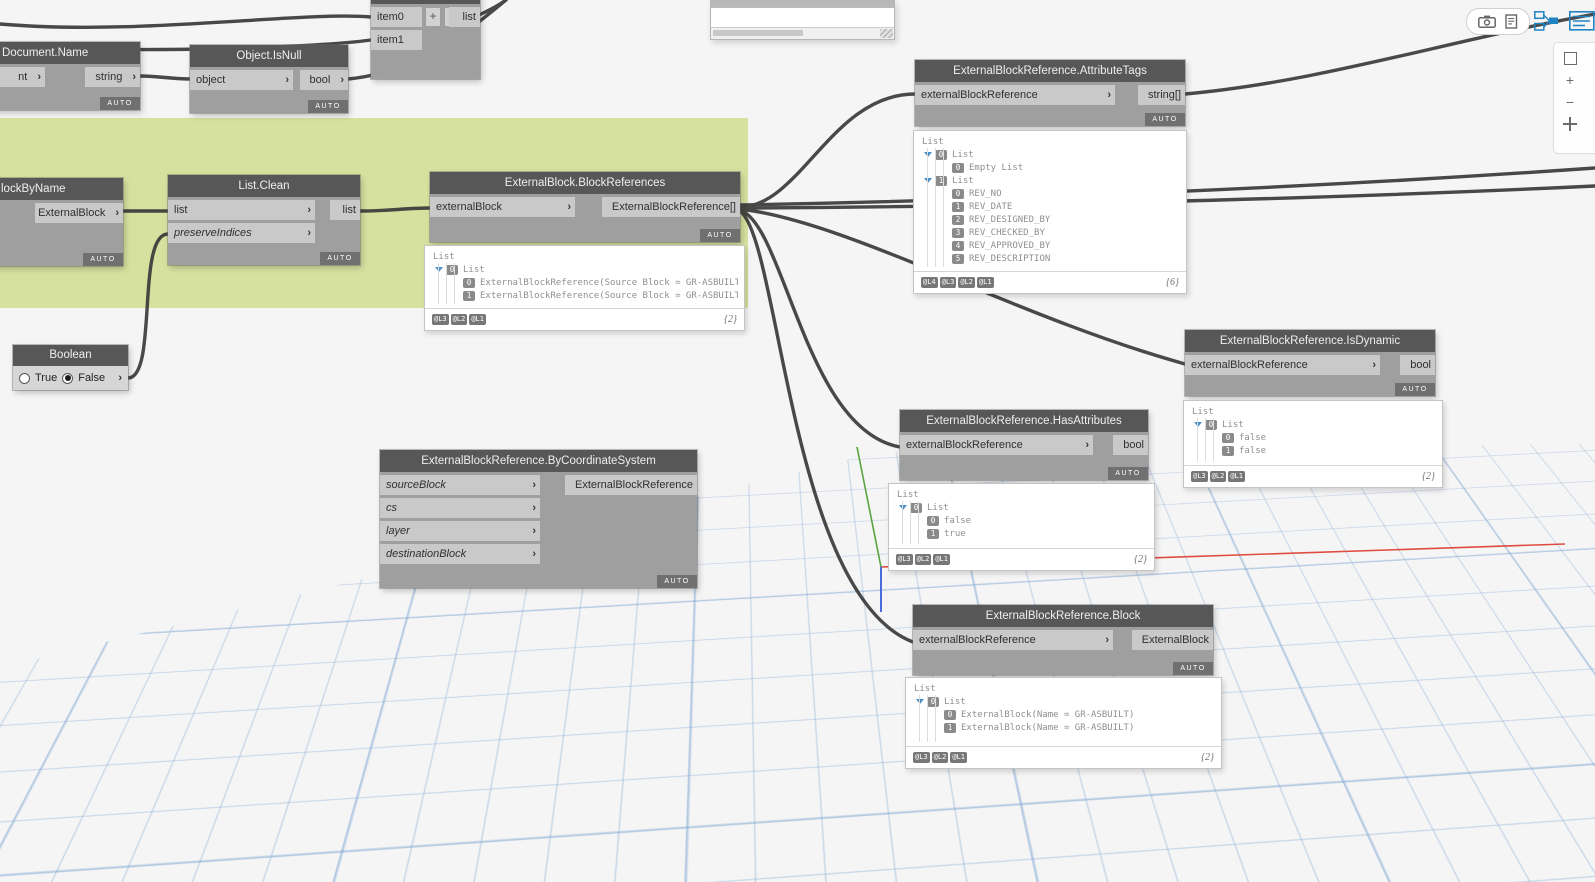 The height and width of the screenshot is (882, 1595). What do you see at coordinates (1570, 80) in the screenshot?
I see `zoom-in-button: +` at bounding box center [1570, 80].